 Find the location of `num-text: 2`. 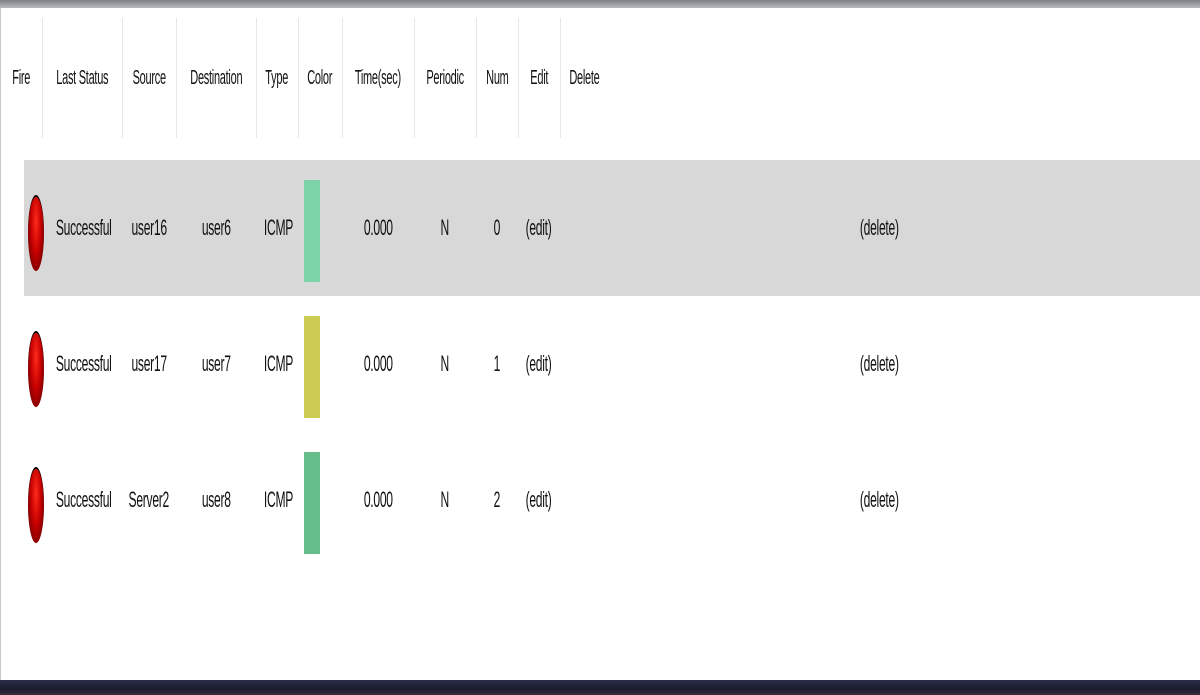

num-text: 2 is located at coordinates (497, 499).